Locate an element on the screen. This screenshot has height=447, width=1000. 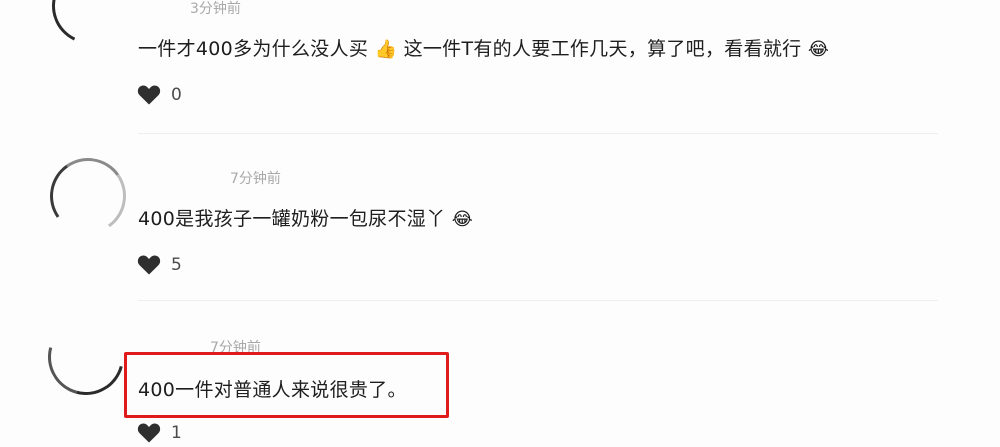
like-button: 1 is located at coordinates (159, 432).